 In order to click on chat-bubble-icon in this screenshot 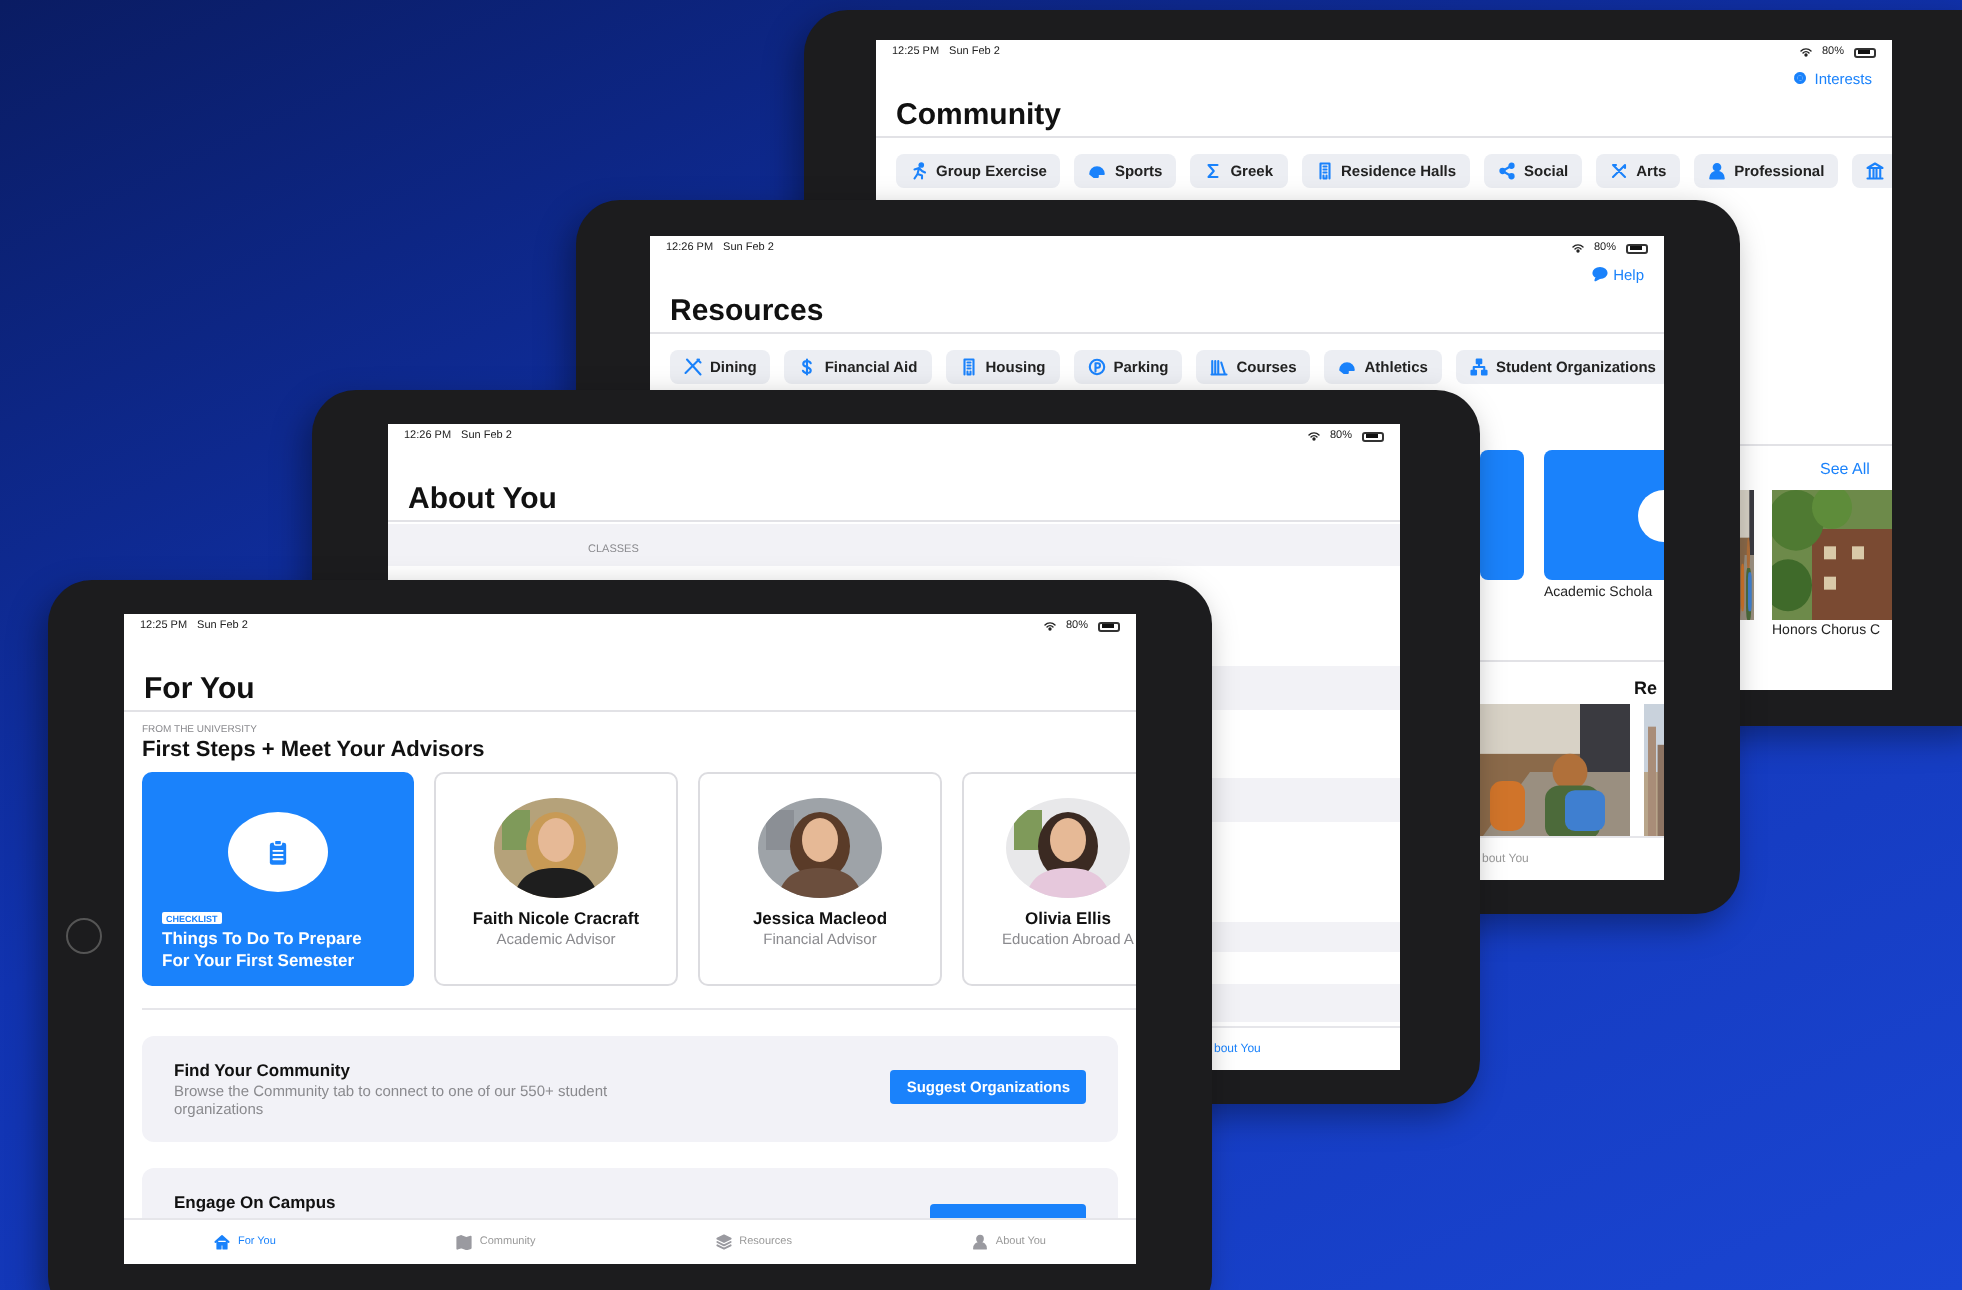, I will do `click(1599, 274)`.